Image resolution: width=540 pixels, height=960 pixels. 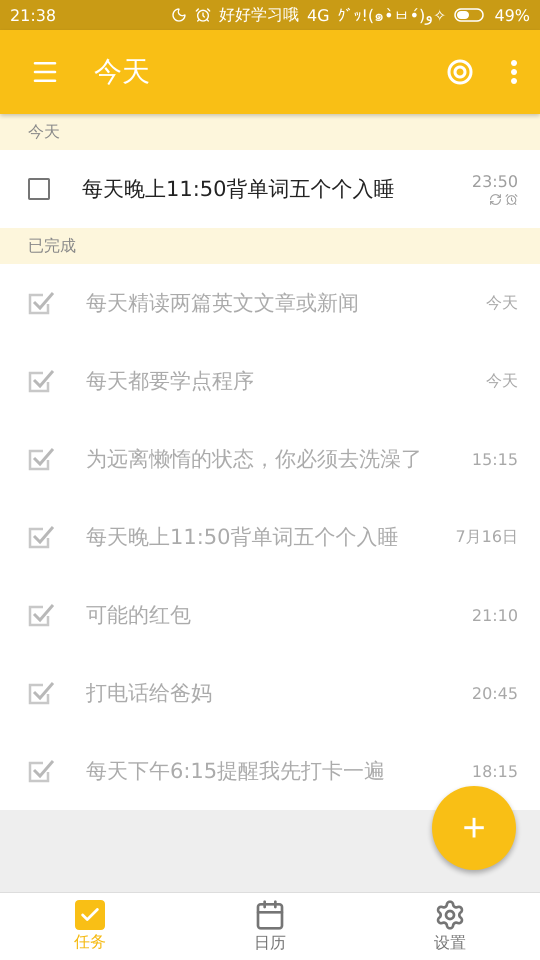 I want to click on carrier-name: 好好学习哦, so click(x=258, y=15).